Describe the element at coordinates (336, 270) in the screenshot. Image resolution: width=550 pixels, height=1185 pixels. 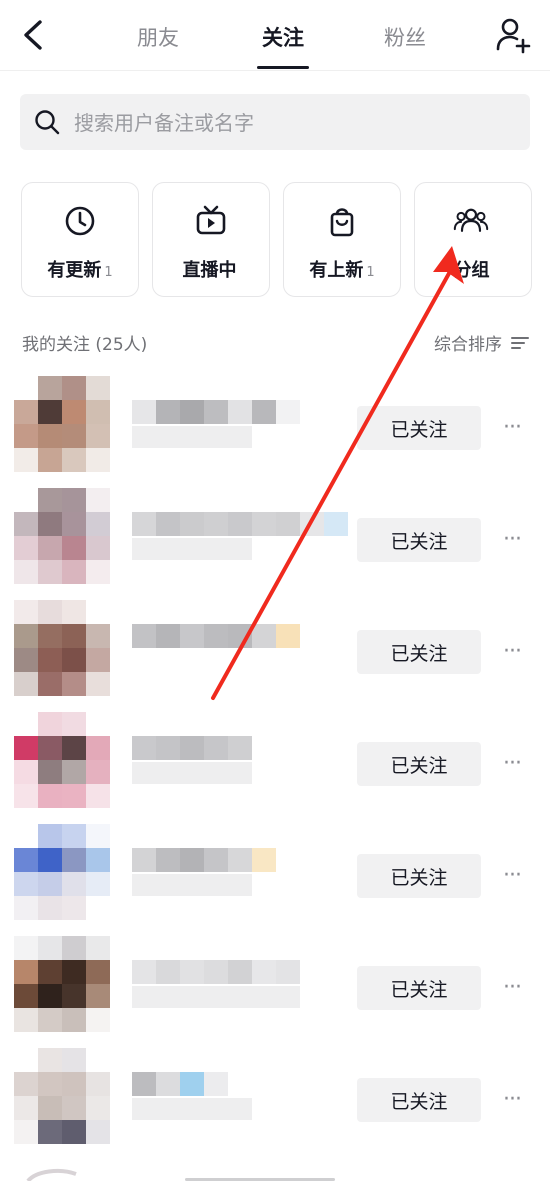
I see `card-label-new-products: 有上新` at that location.